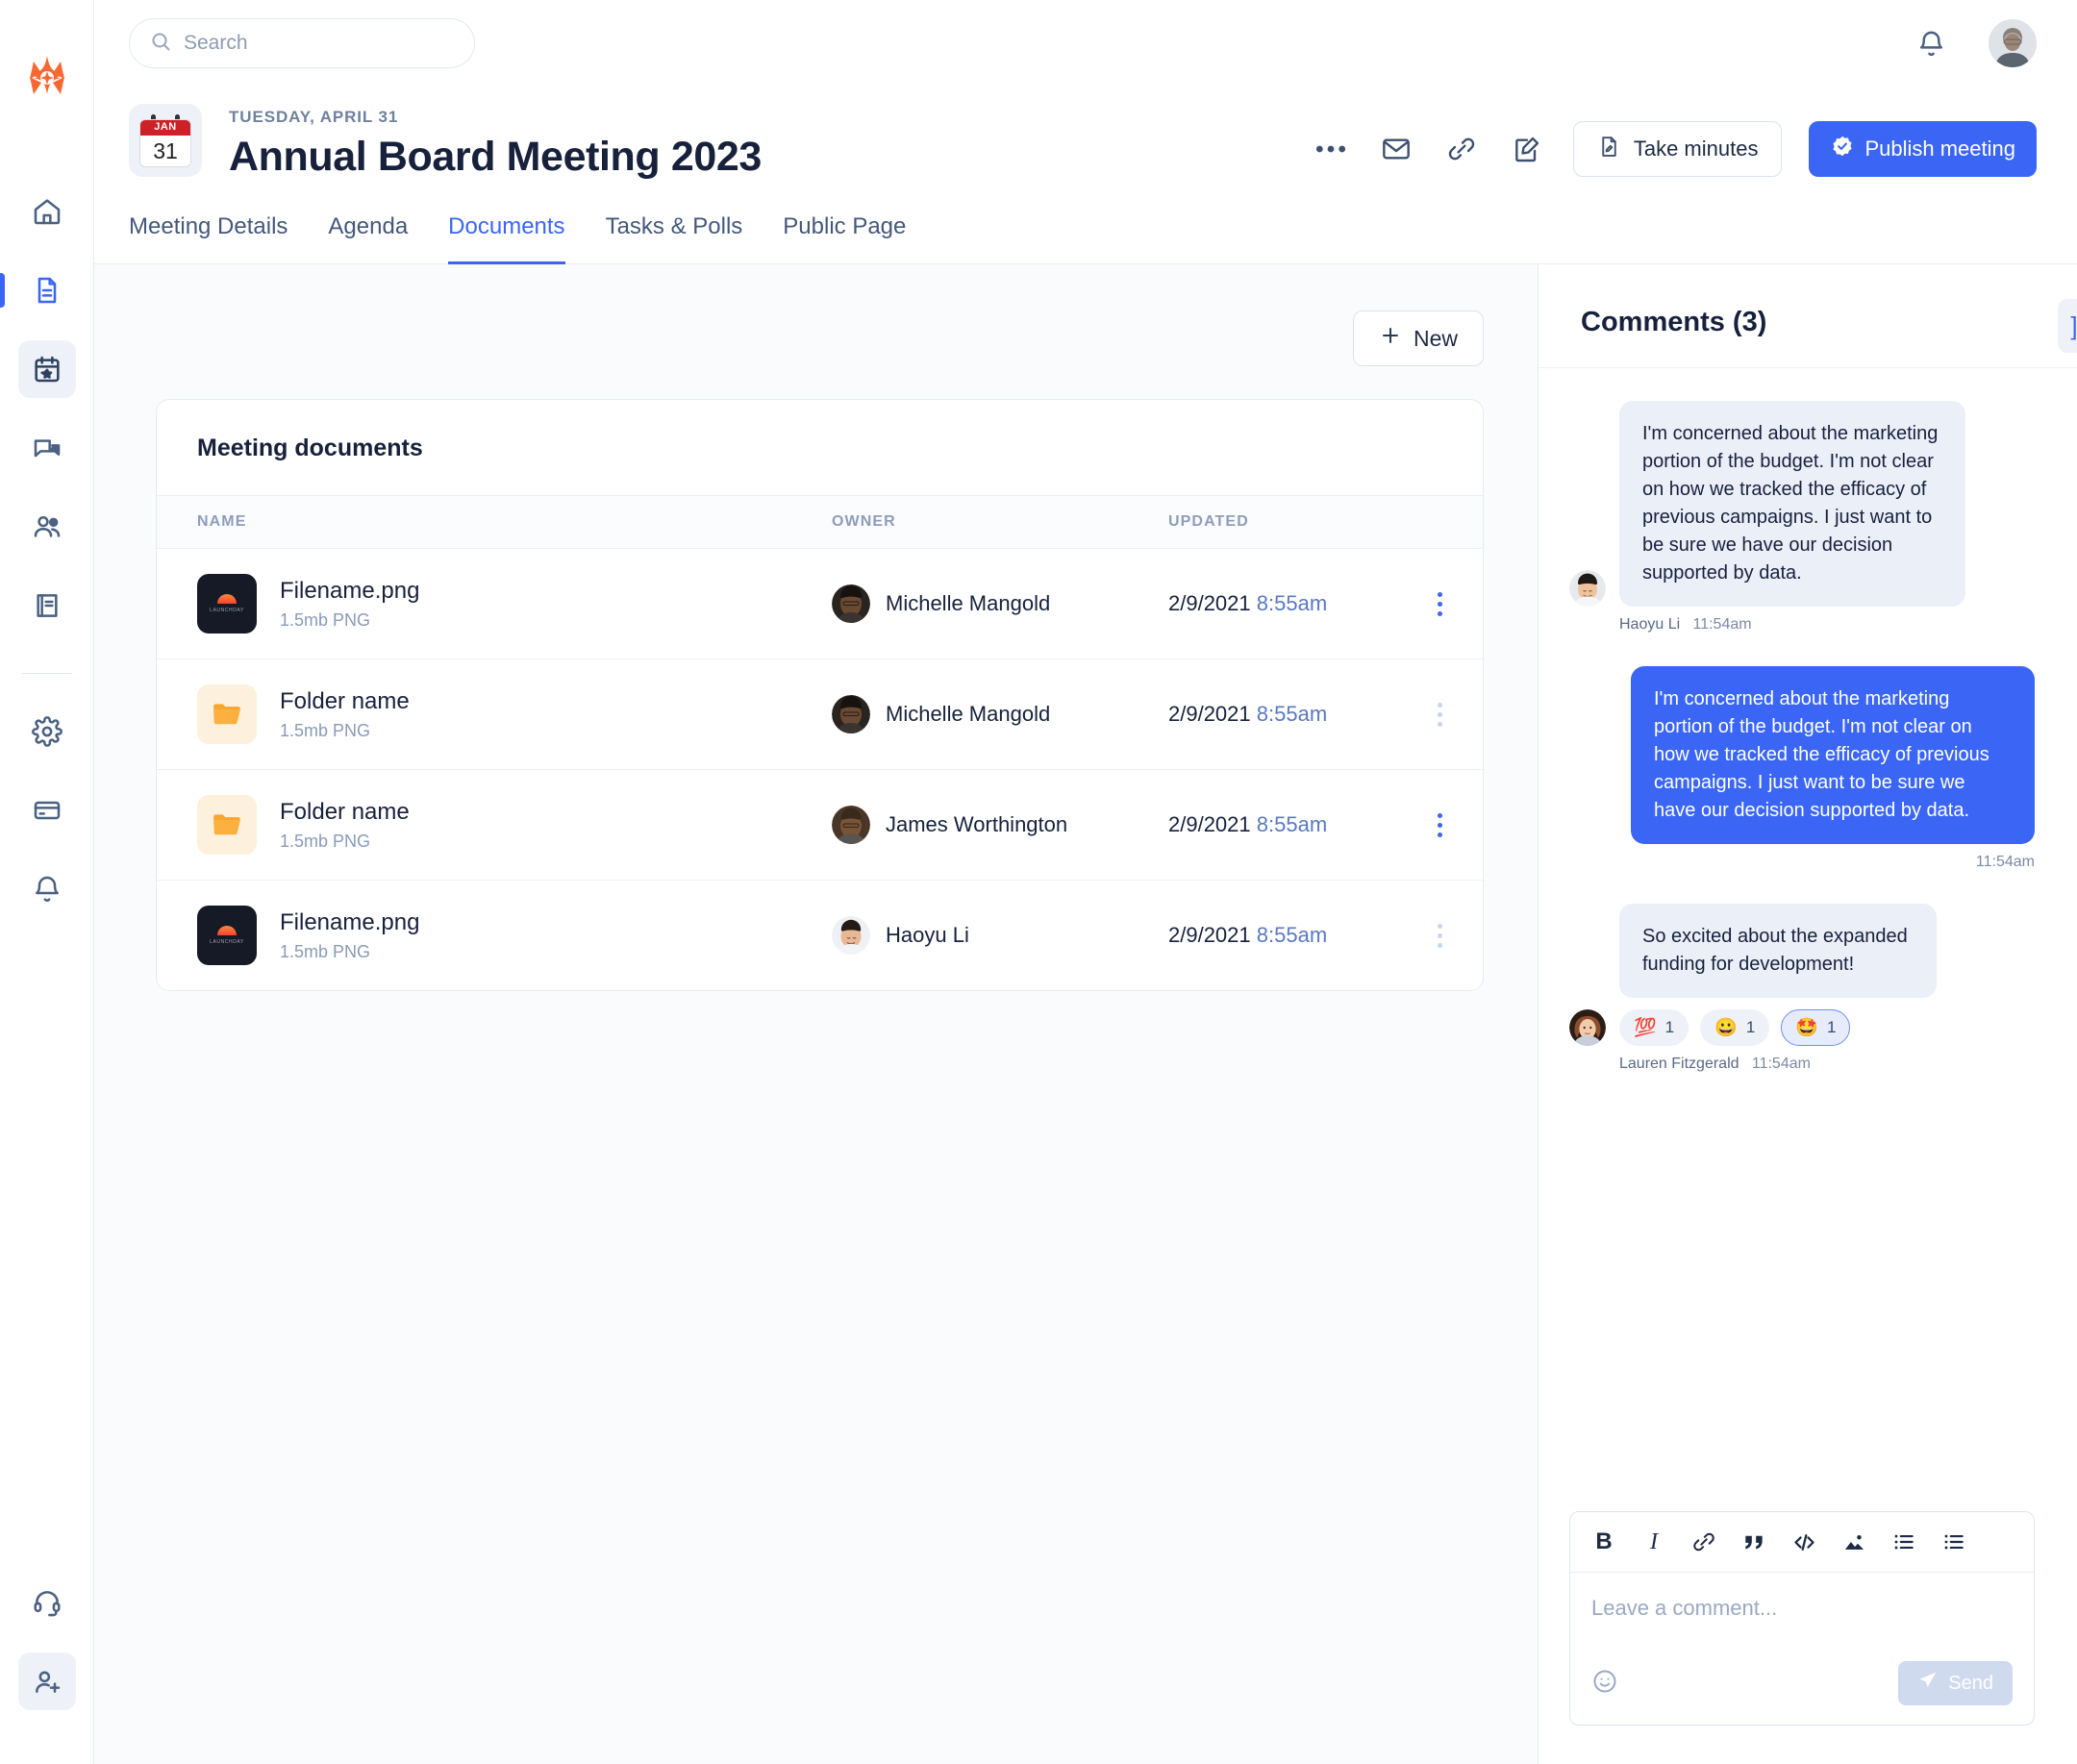  Describe the element at coordinates (47, 527) in the screenshot. I see `sidebar-item-people` at that location.